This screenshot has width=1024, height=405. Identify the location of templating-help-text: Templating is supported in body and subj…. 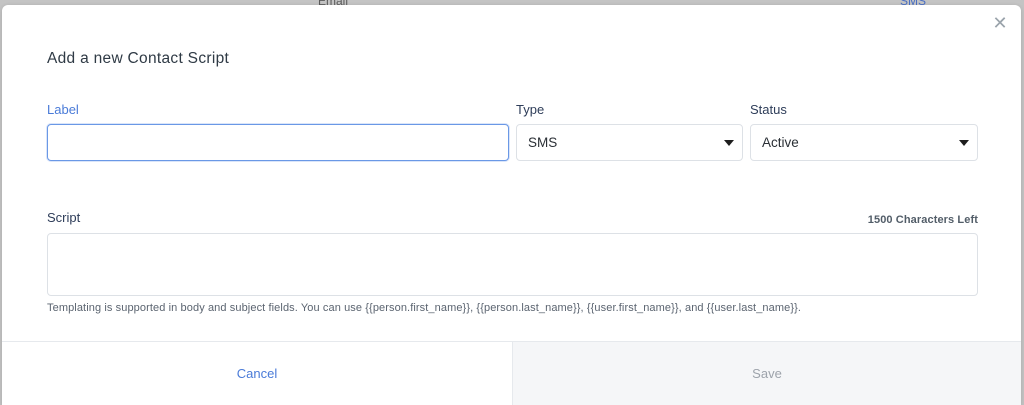
(424, 308).